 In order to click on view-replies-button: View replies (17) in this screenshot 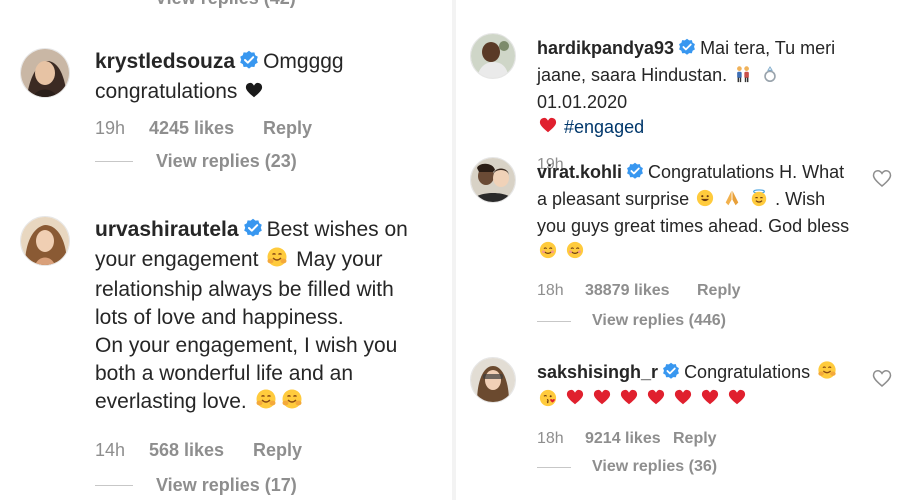, I will do `click(260, 485)`.